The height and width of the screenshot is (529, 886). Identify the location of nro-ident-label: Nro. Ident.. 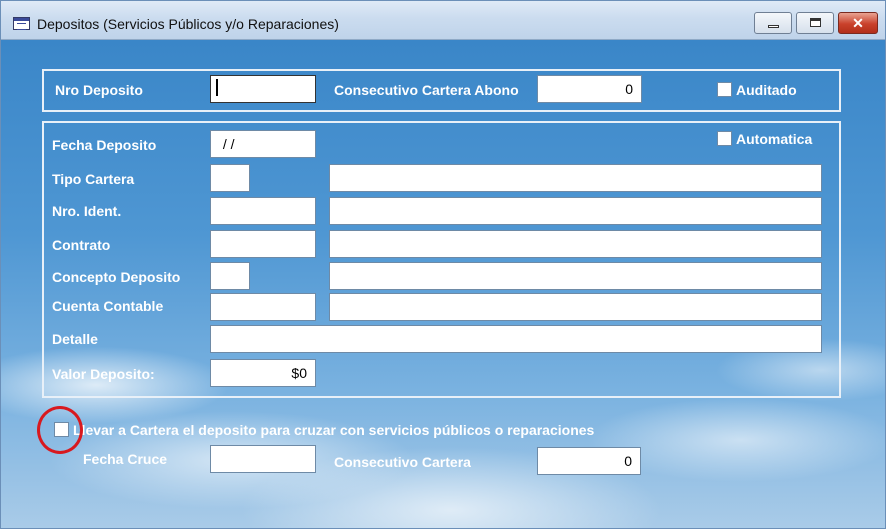
(87, 211).